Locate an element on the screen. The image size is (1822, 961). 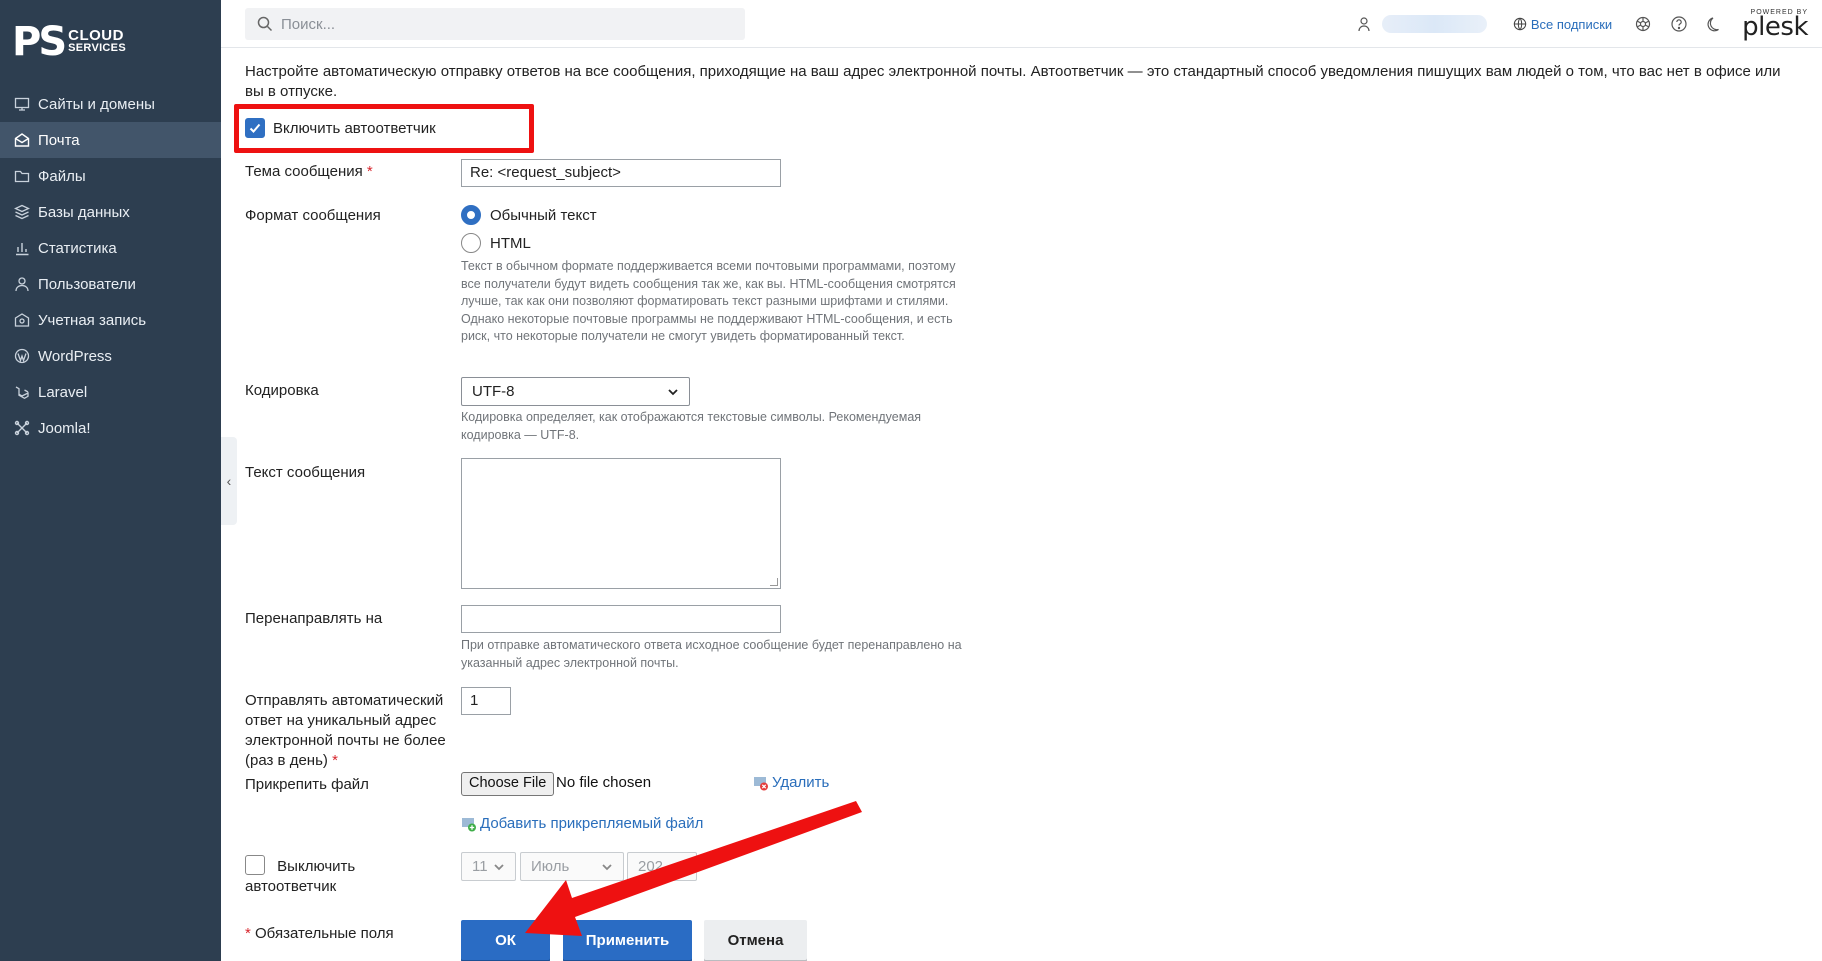
day-value: 11 is located at coordinates (480, 866).